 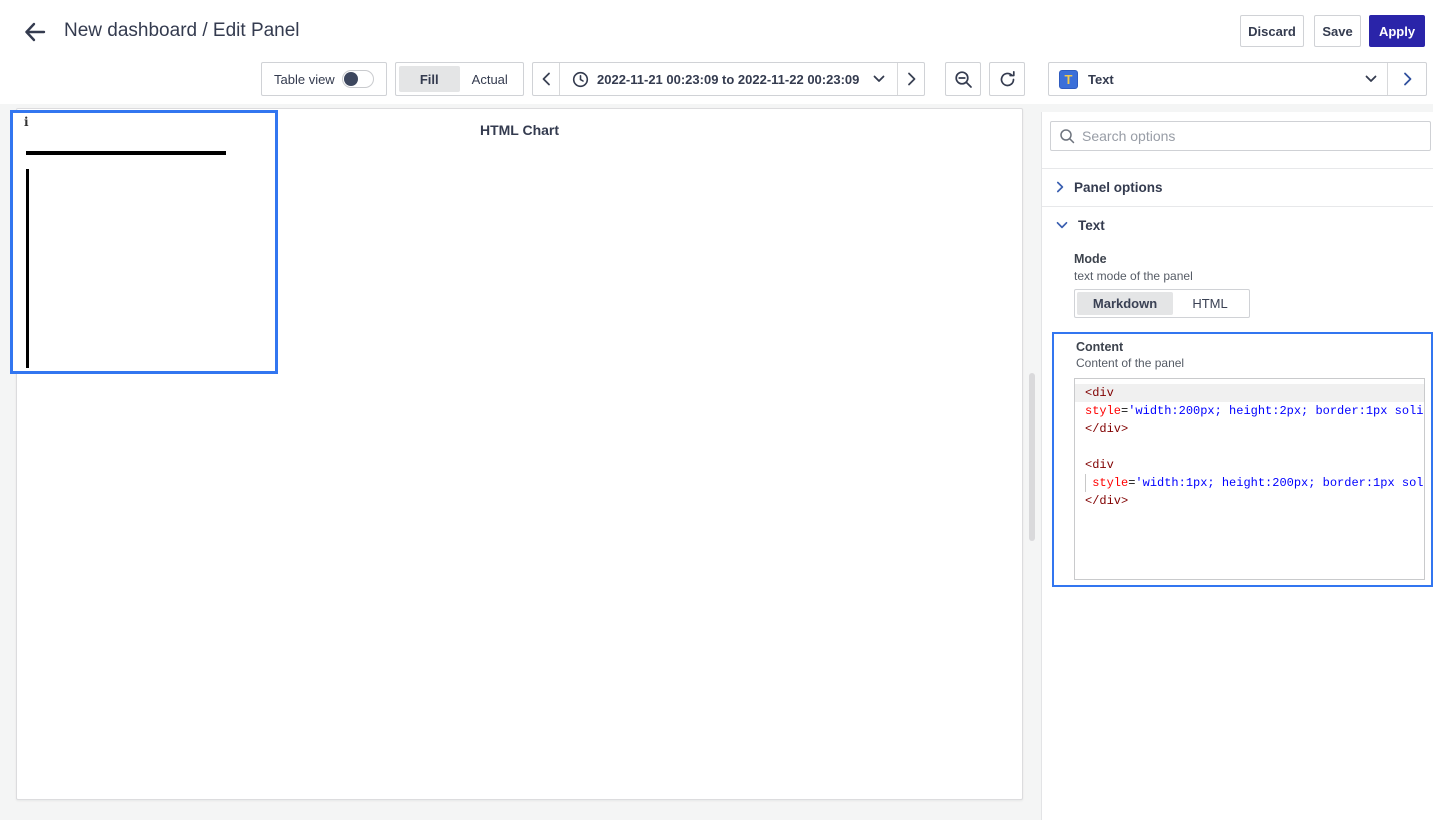 What do you see at coordinates (1272, 31) in the screenshot?
I see `discard-button: Discard` at bounding box center [1272, 31].